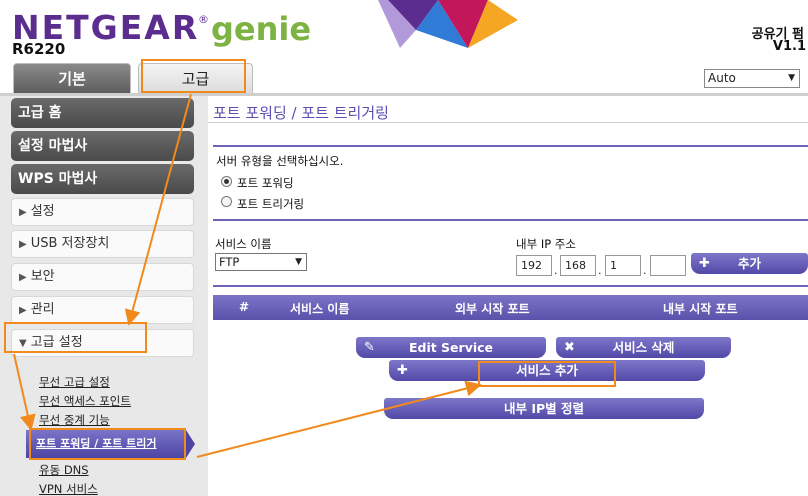 This screenshot has width=808, height=496. Describe the element at coordinates (102, 113) in the screenshot. I see `sidebar-item-advanced-home: 고급 홈` at that location.